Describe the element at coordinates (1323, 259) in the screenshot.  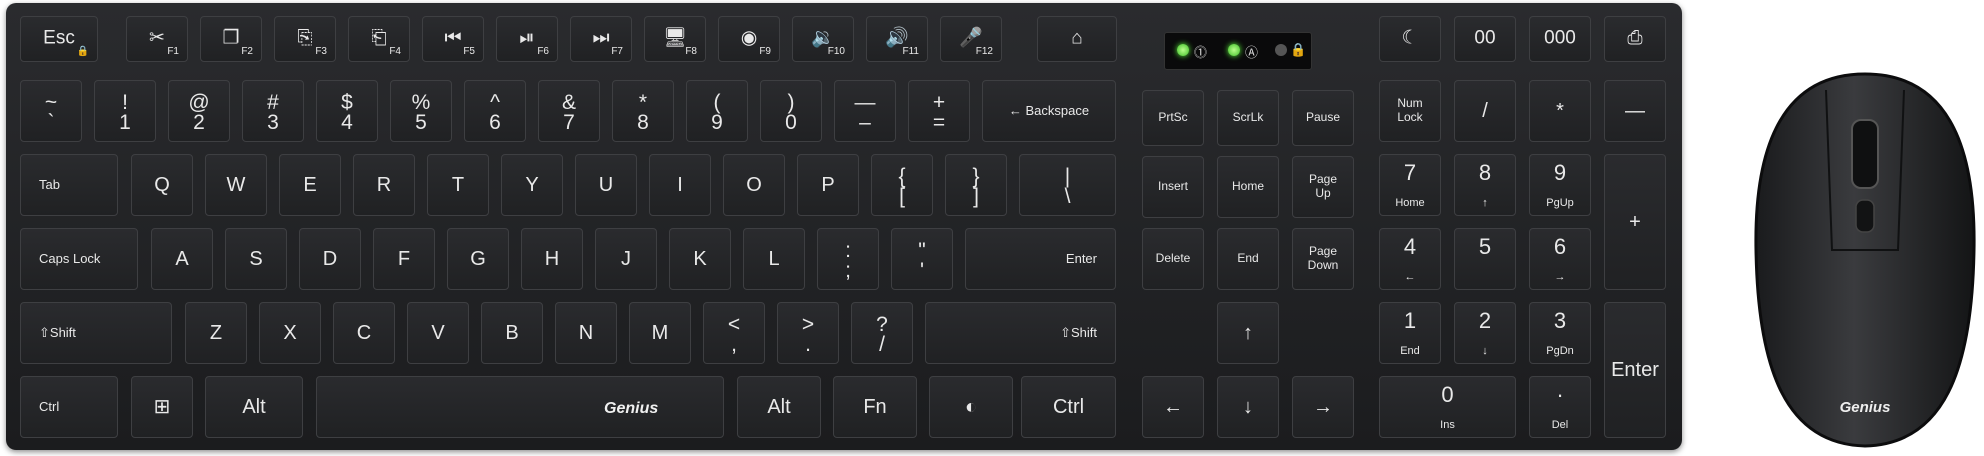
I see `page-down-key: Page Down` at that location.